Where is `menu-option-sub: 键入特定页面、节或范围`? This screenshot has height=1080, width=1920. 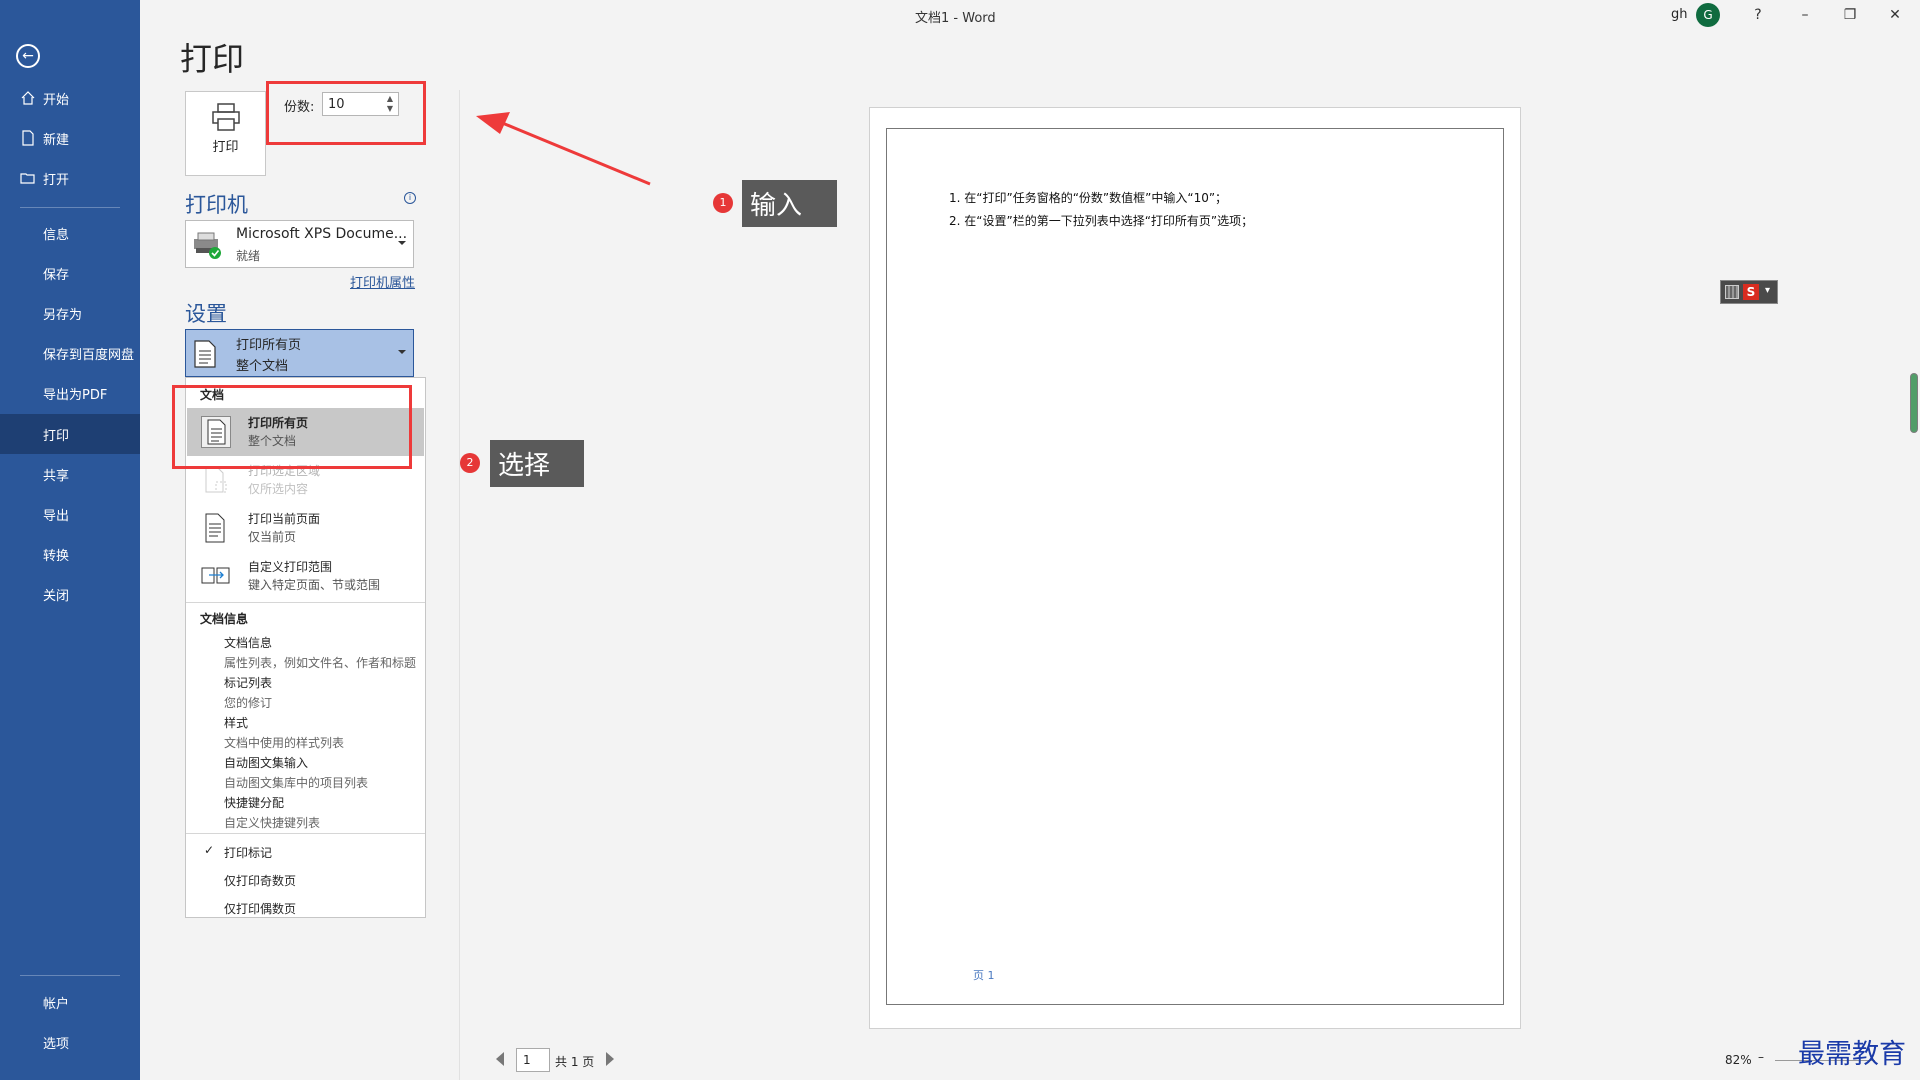 menu-option-sub: 键入特定页面、节或范围 is located at coordinates (314, 585).